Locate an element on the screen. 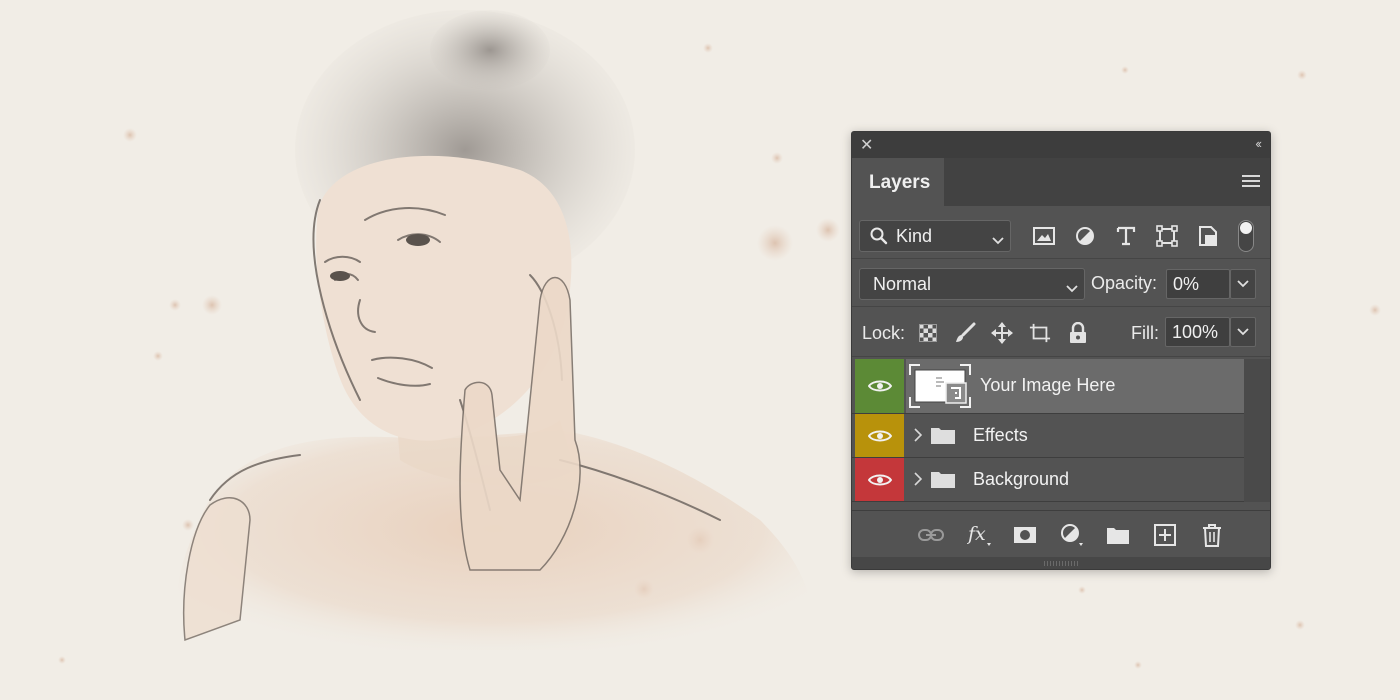  layers-list: Your Image Here Effects Background is located at coordinates (1048, 430).